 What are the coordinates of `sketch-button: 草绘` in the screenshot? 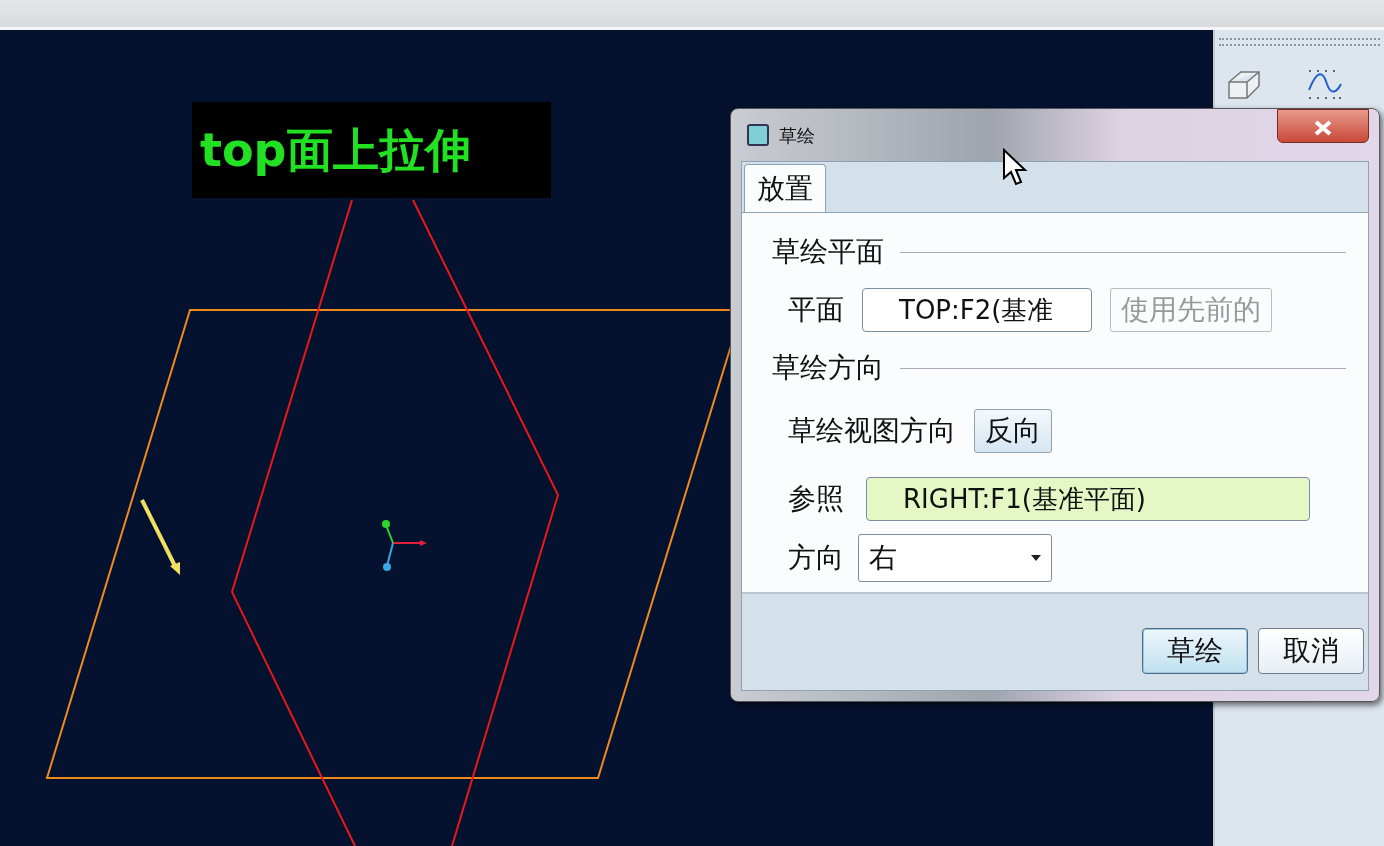 It's located at (1195, 651).